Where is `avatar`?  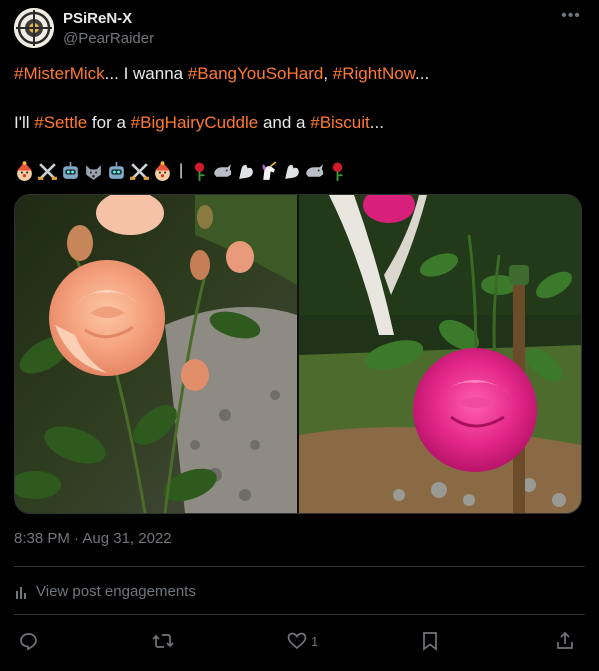
avatar is located at coordinates (34, 28).